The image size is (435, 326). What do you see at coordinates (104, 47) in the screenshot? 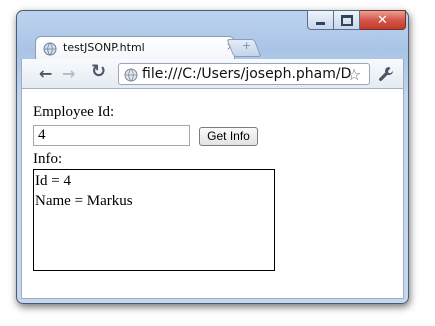
I see `tab-title: testJSONP.html` at bounding box center [104, 47].